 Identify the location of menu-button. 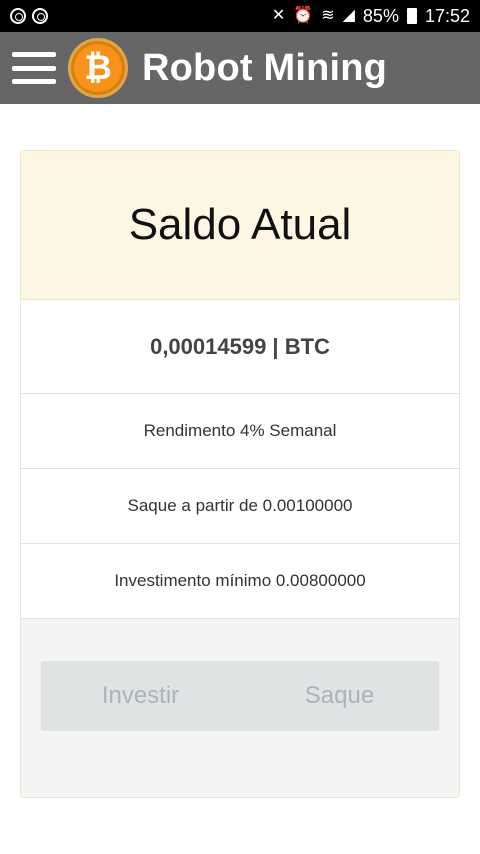
(34, 68).